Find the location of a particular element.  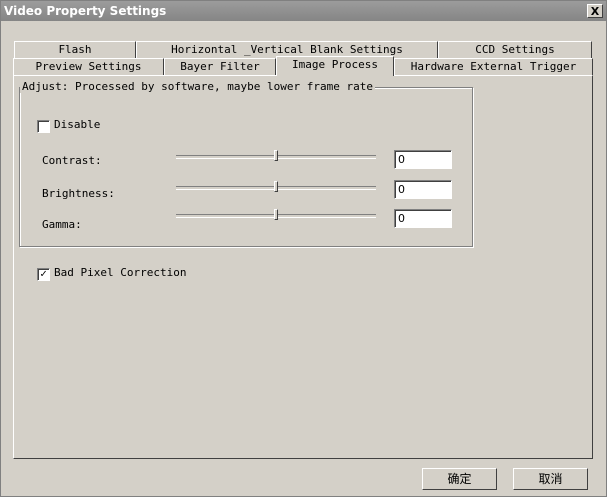

tab-flash: Flash is located at coordinates (75, 49).